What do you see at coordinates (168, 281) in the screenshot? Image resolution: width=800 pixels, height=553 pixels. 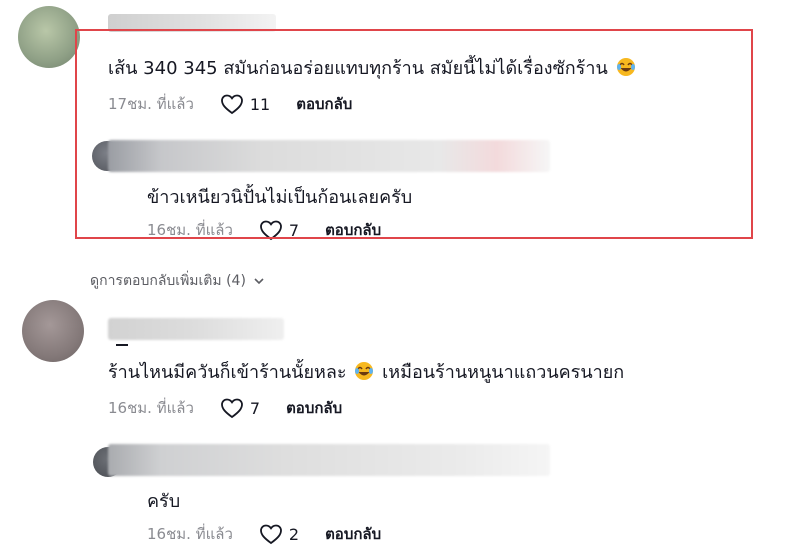 I see `view-more-replies-label: ดูการตอบกลับเพิ่มเติม (4)` at bounding box center [168, 281].